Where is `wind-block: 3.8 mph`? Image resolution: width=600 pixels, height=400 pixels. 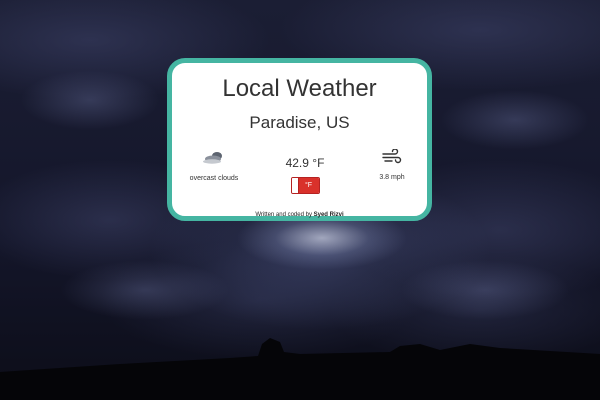 wind-block: 3.8 mph is located at coordinates (392, 164).